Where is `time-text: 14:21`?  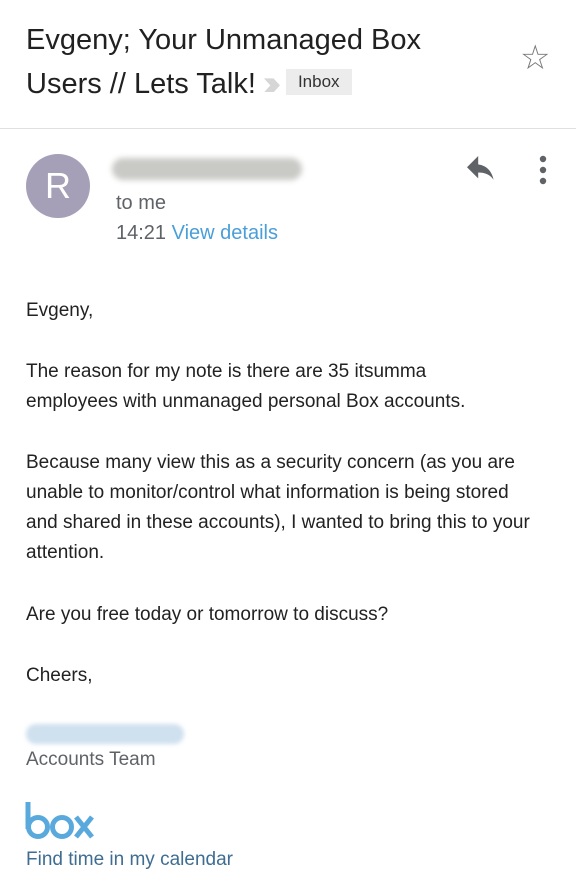
time-text: 14:21 is located at coordinates (141, 233).